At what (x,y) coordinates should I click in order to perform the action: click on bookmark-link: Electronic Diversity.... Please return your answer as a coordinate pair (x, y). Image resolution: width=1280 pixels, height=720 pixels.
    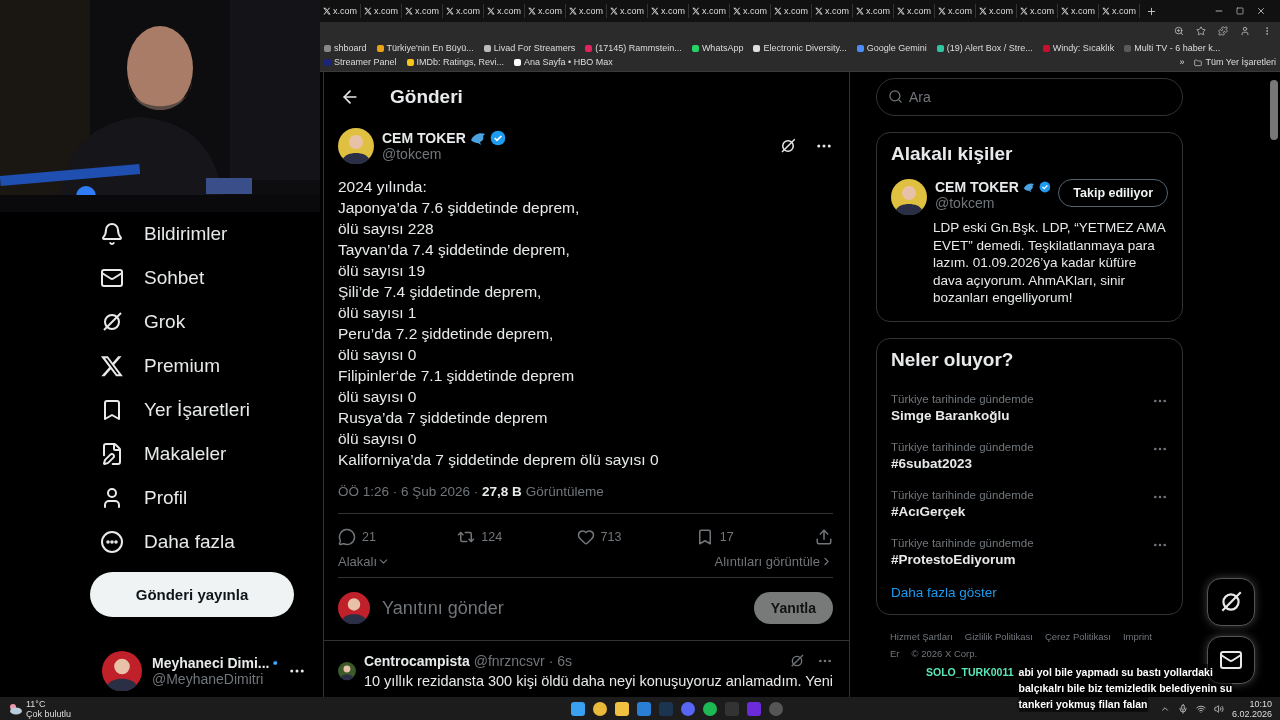
    Looking at the image, I should click on (800, 48).